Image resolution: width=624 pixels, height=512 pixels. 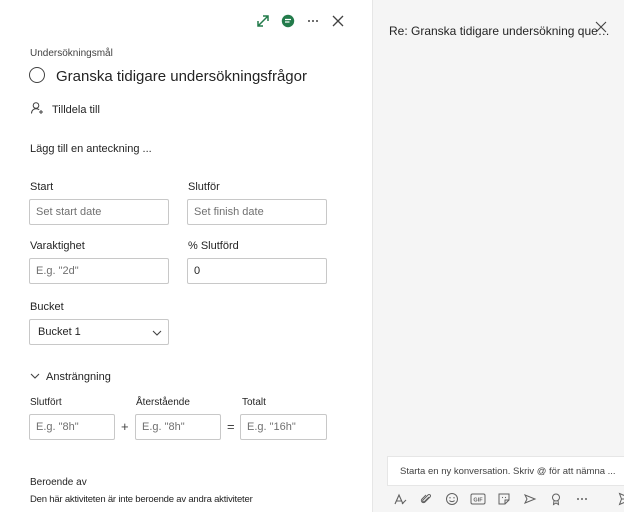 I want to click on praise-icon, so click(x=556, y=499).